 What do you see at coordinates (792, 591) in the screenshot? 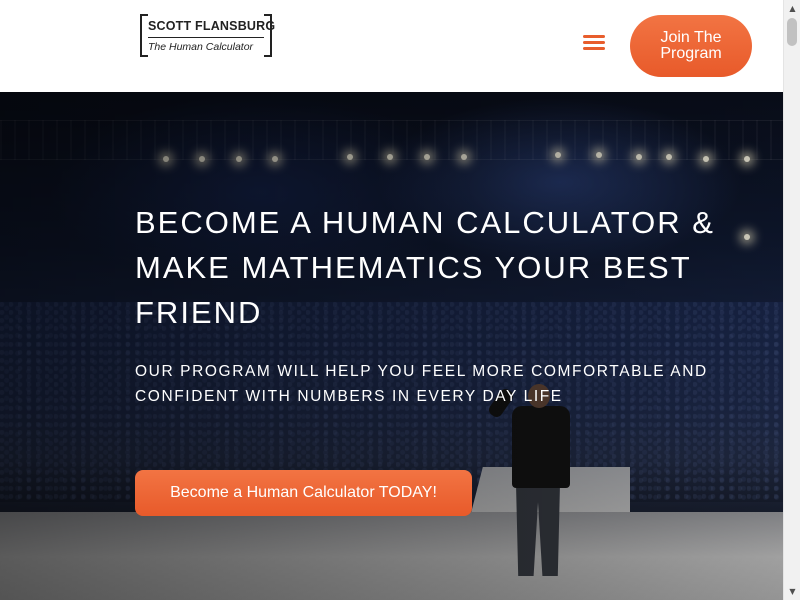
I see `scroll-down-arrow-icon: ▼` at bounding box center [792, 591].